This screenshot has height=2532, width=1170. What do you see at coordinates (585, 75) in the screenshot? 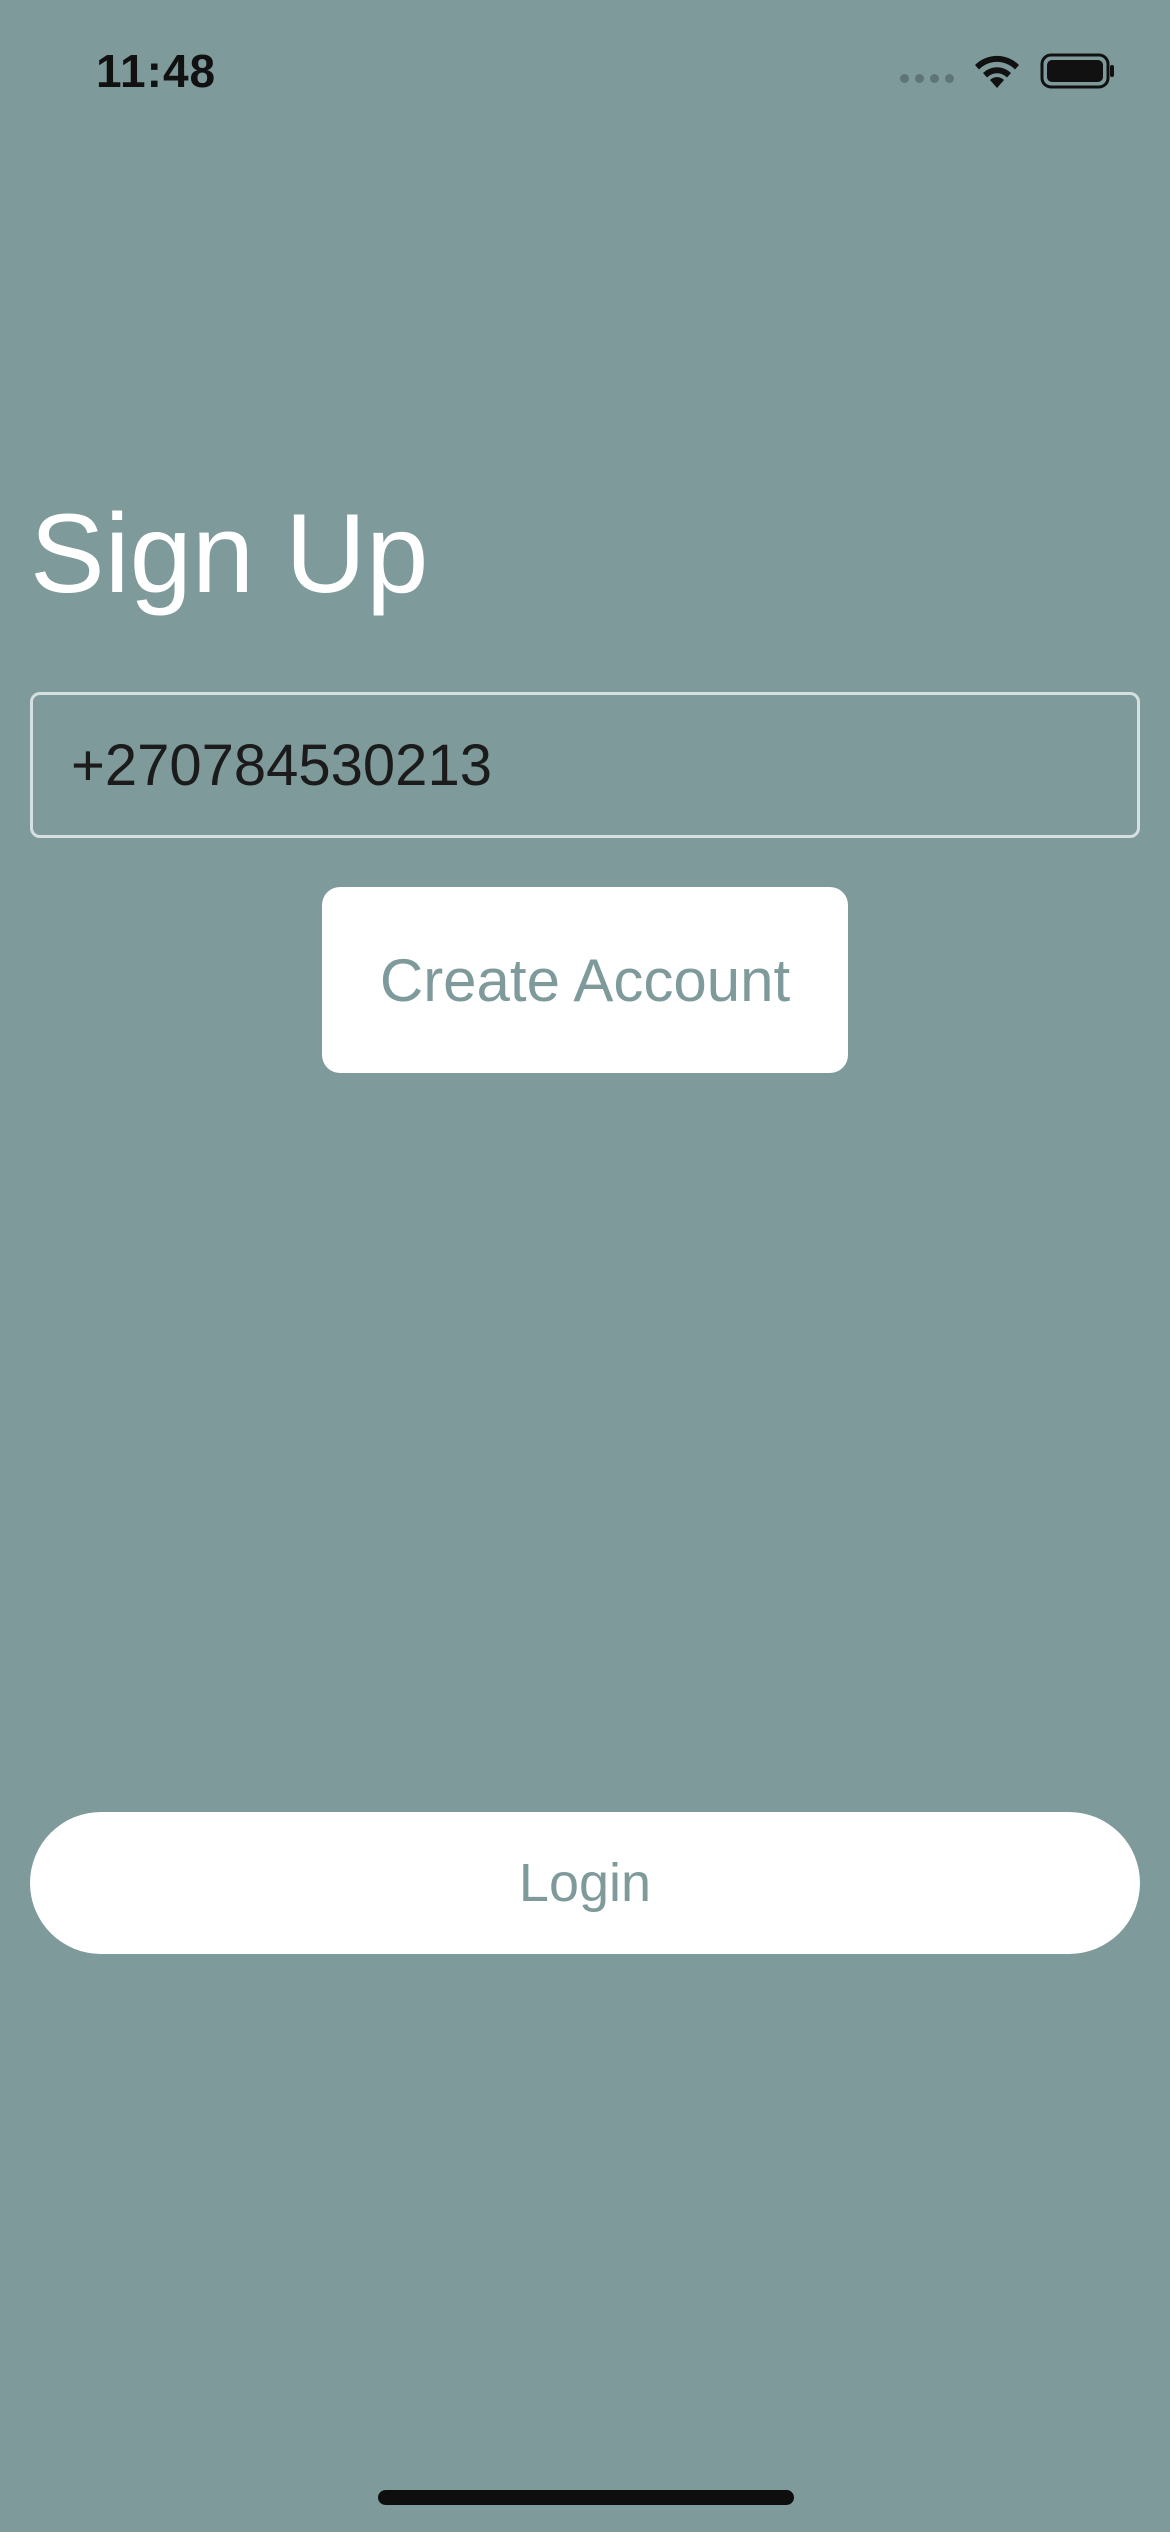
I see `status-bar: 11:48` at bounding box center [585, 75].